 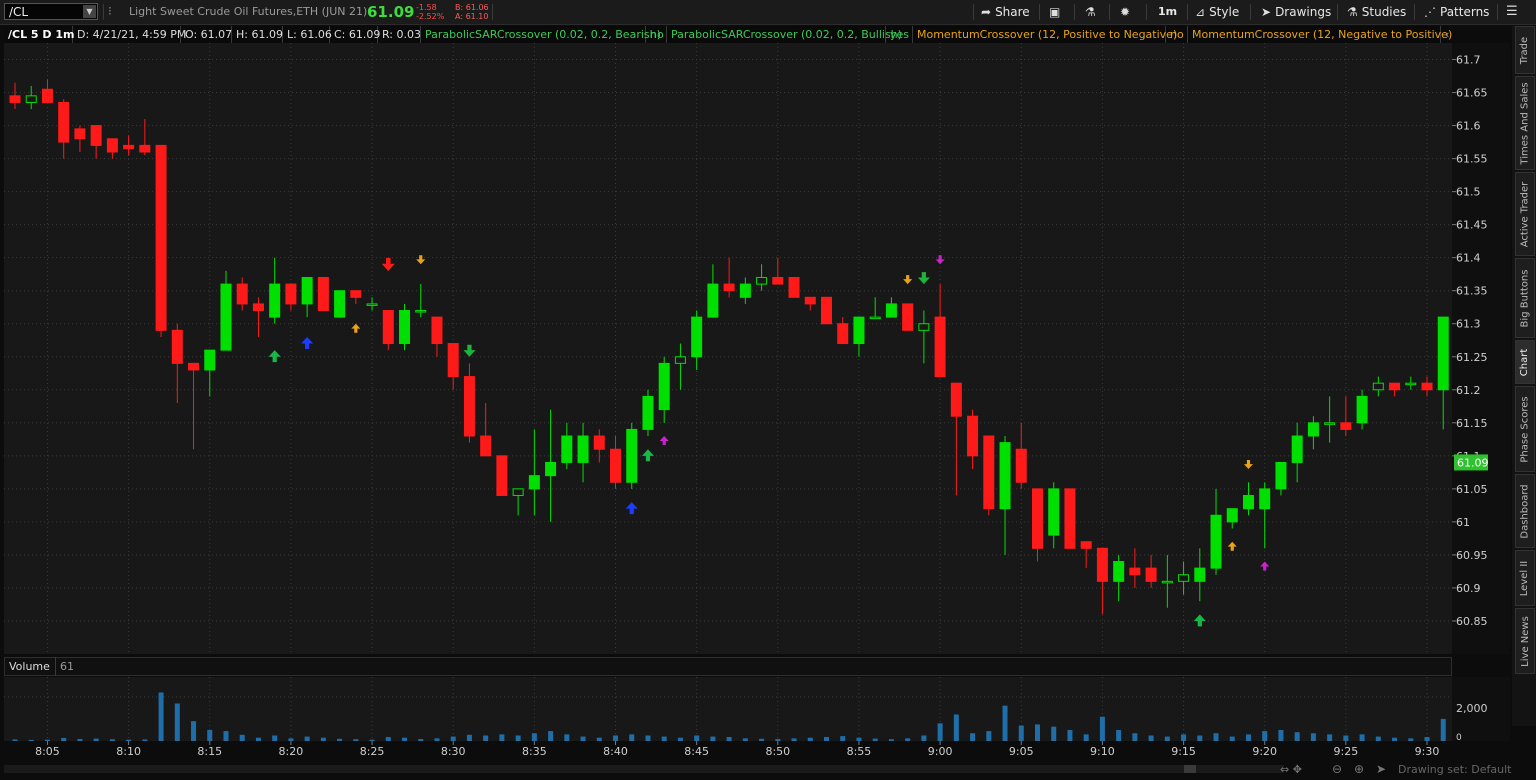 What do you see at coordinates (1525, 362) in the screenshot?
I see `sidebar-tab-chart: Chart` at bounding box center [1525, 362].